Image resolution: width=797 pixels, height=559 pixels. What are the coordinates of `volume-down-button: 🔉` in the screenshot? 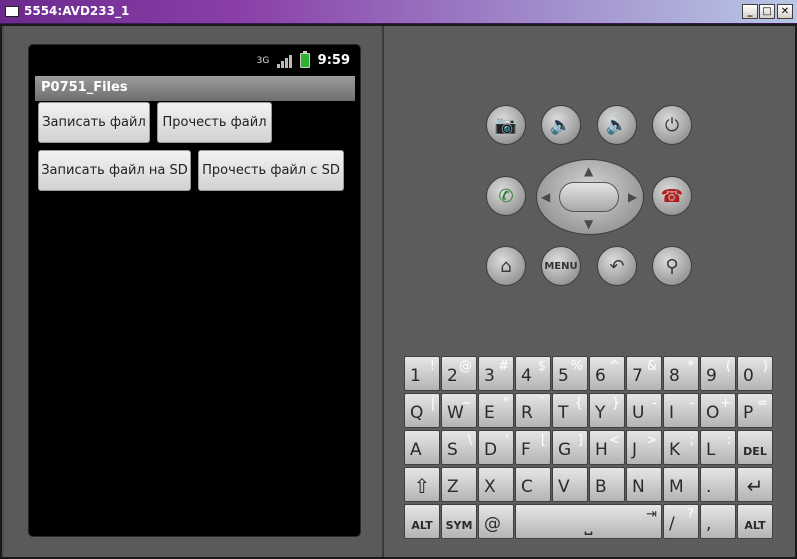 It's located at (561, 125).